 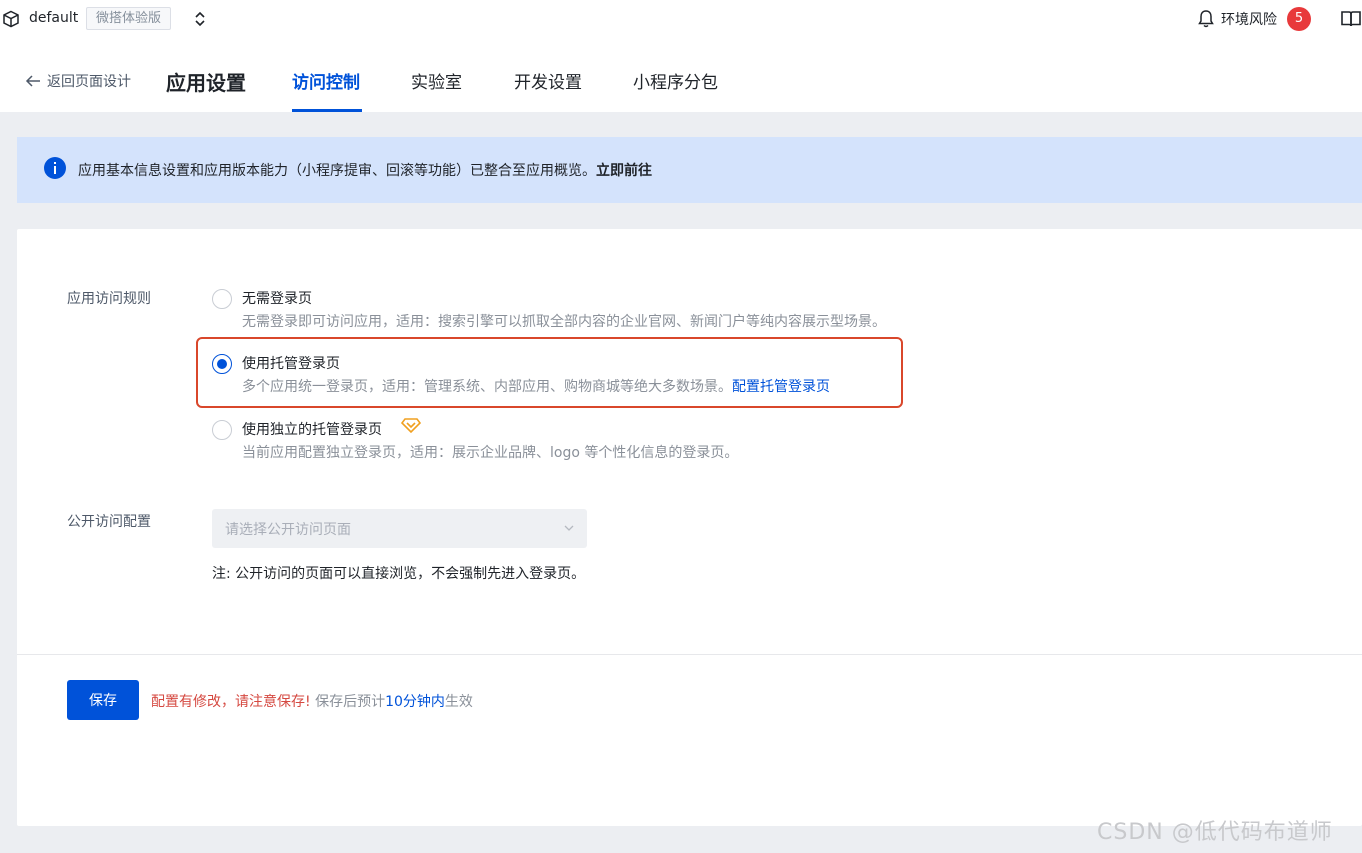 I want to click on footer-divider, so click(x=689, y=654).